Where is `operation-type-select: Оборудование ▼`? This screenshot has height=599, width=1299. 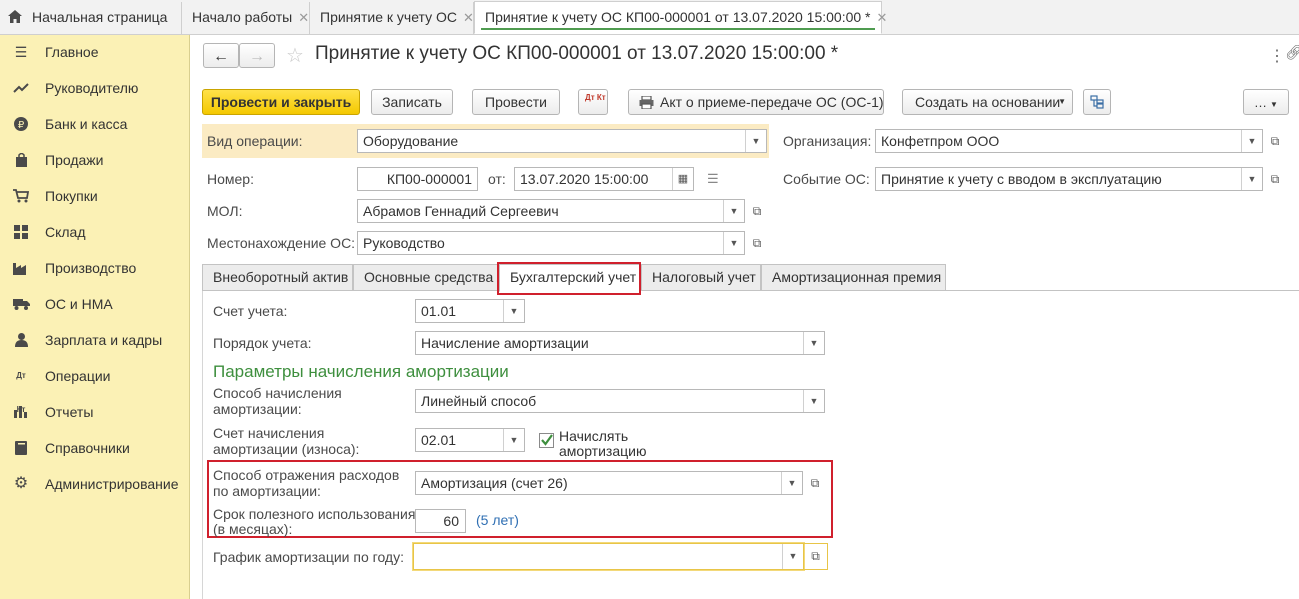 operation-type-select: Оборудование ▼ is located at coordinates (562, 141).